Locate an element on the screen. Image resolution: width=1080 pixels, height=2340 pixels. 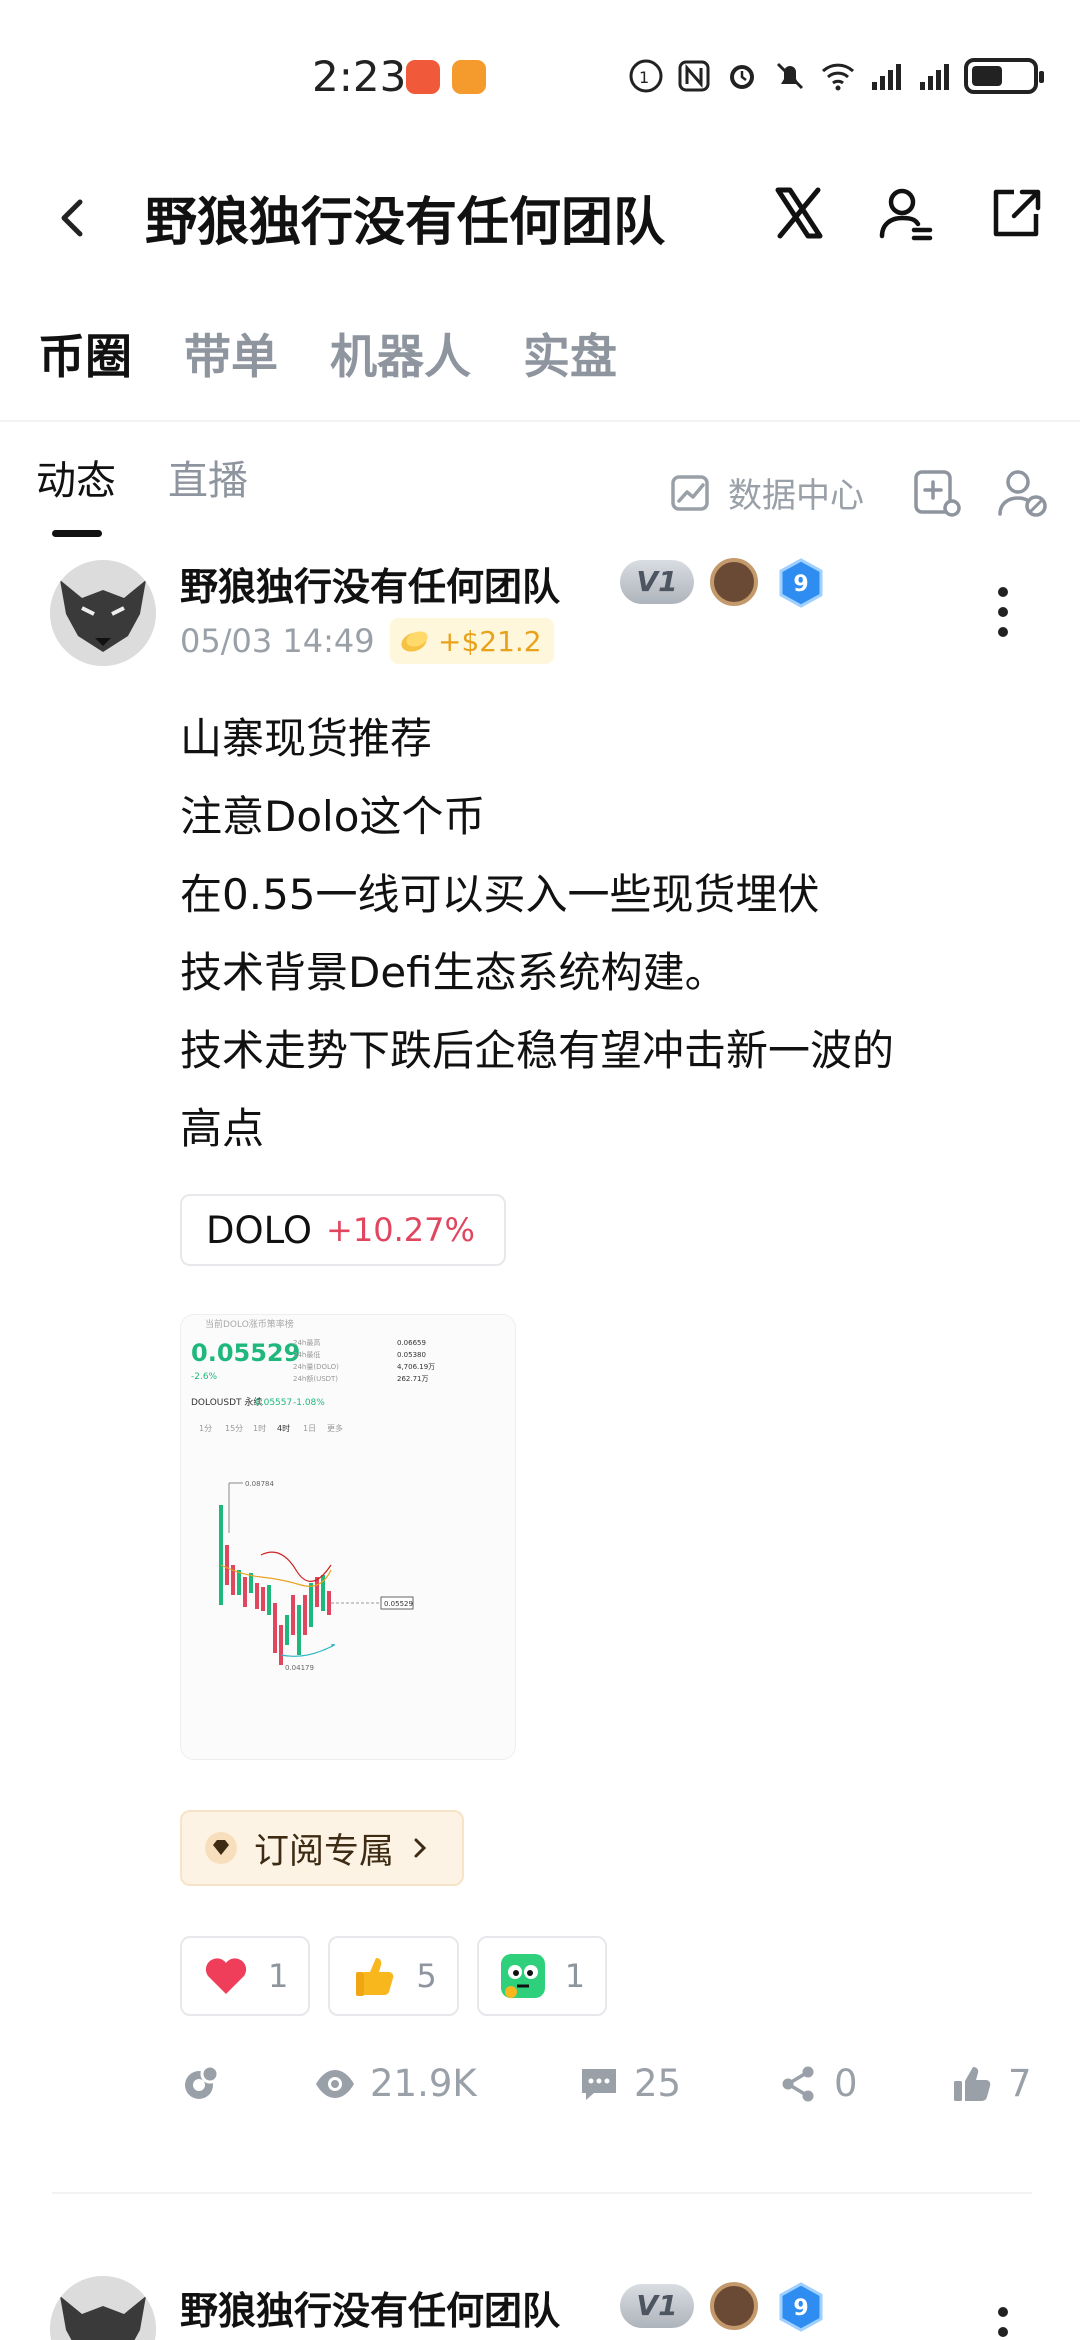
sub-tabs: 动态 直播 is located at coordinates (142, 477).